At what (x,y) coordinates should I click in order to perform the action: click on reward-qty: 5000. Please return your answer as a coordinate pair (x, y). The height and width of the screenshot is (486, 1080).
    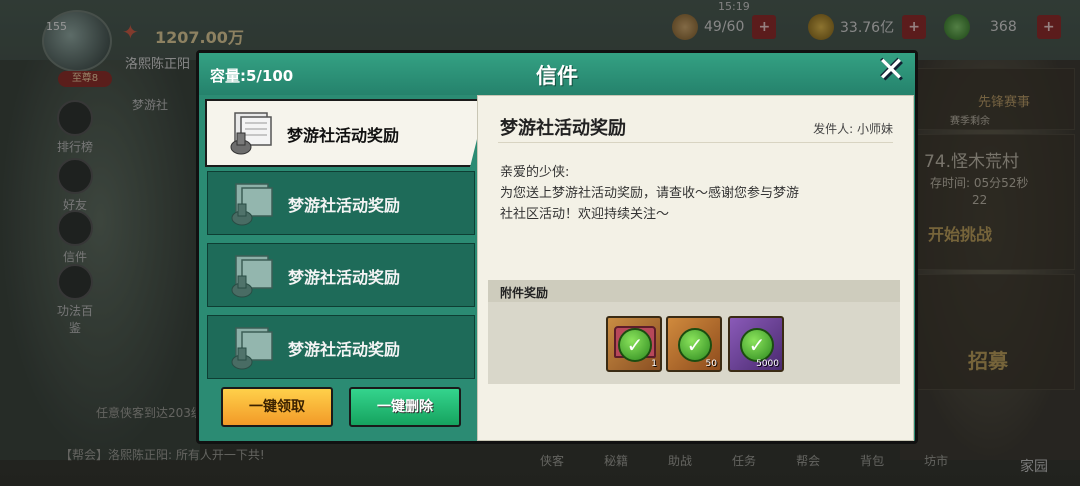
    Looking at the image, I should click on (767, 364).